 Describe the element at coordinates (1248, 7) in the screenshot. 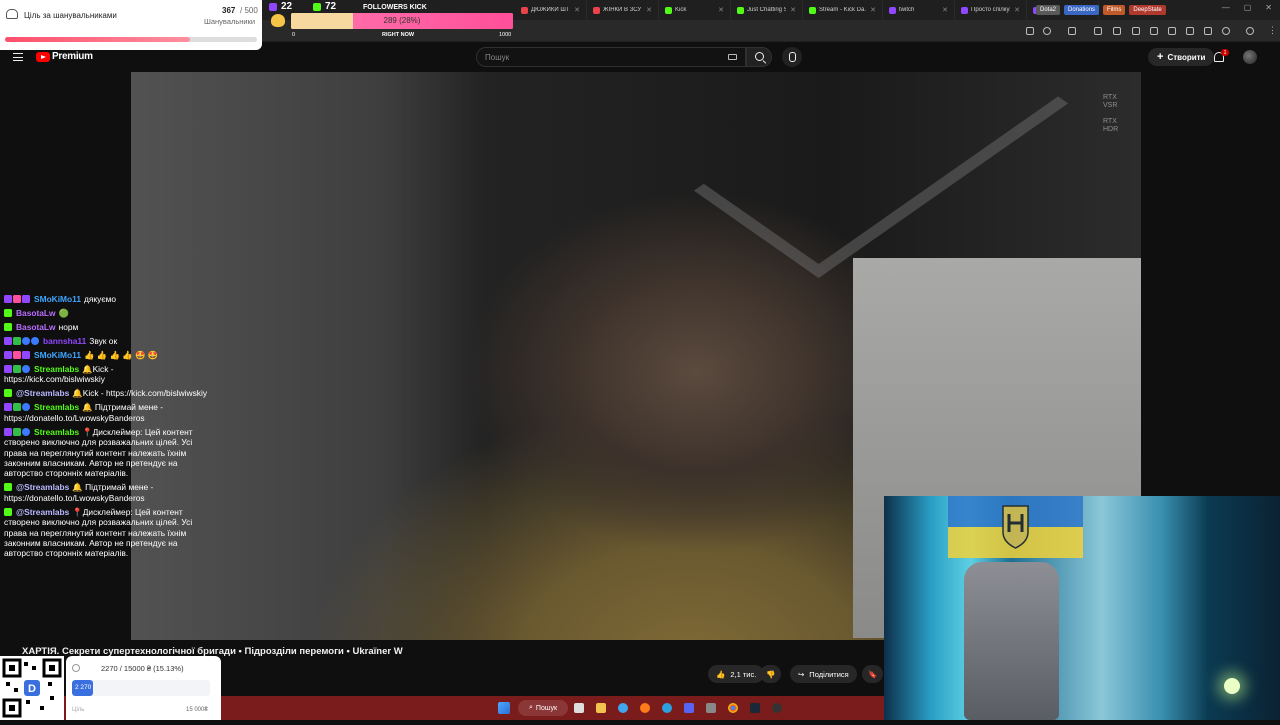

I see `maximize-icon: ▢` at that location.